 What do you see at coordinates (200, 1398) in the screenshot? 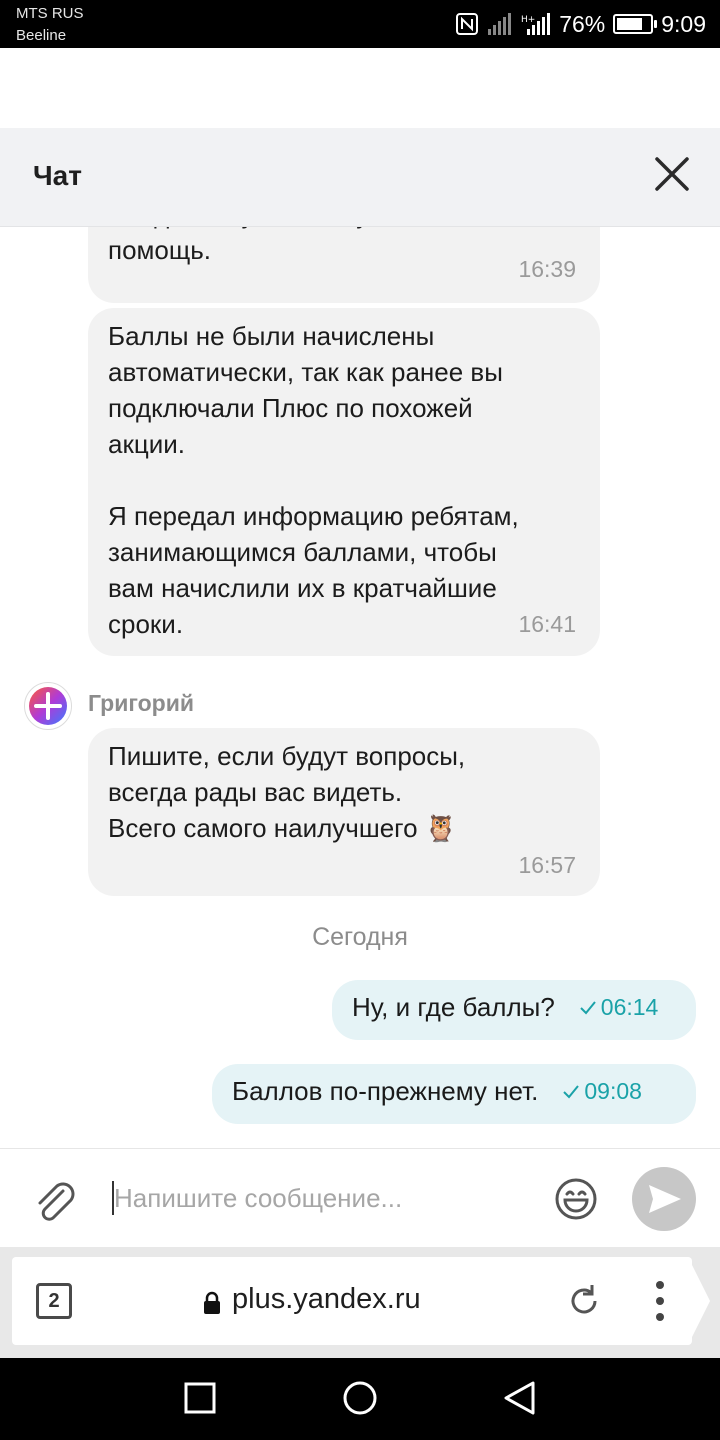
I see `recents-icon` at bounding box center [200, 1398].